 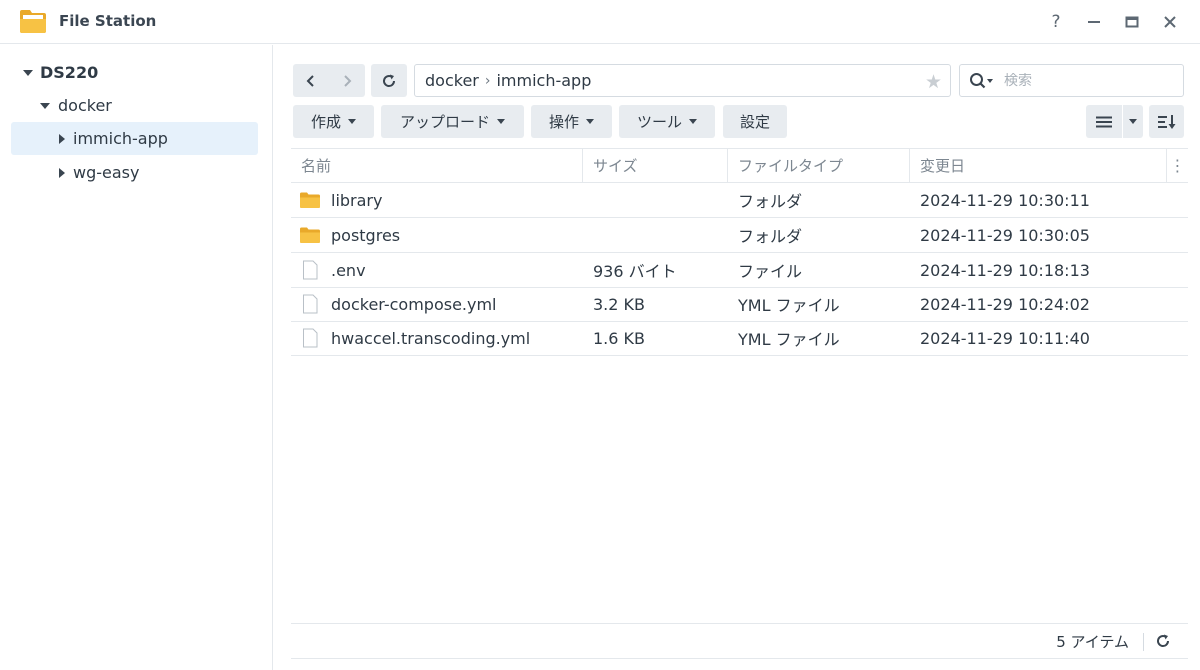 I want to click on create-button: 作成, so click(x=333, y=121).